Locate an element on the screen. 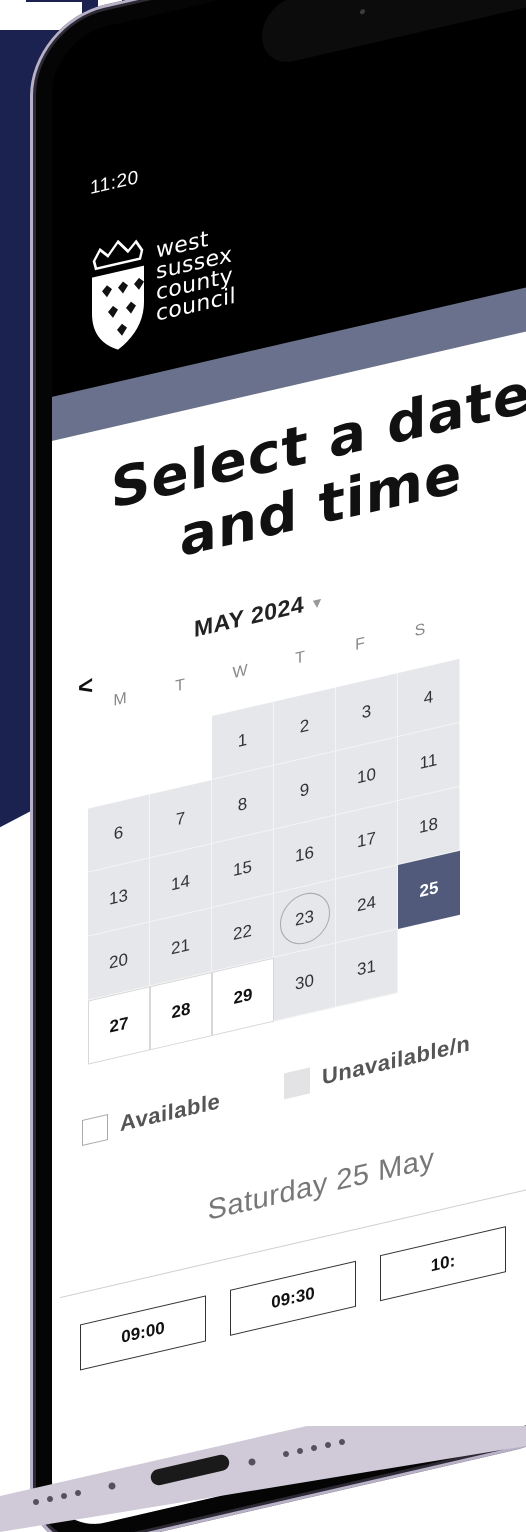 The height and width of the screenshot is (1532, 526). council-crest-icon is located at coordinates (118, 294).